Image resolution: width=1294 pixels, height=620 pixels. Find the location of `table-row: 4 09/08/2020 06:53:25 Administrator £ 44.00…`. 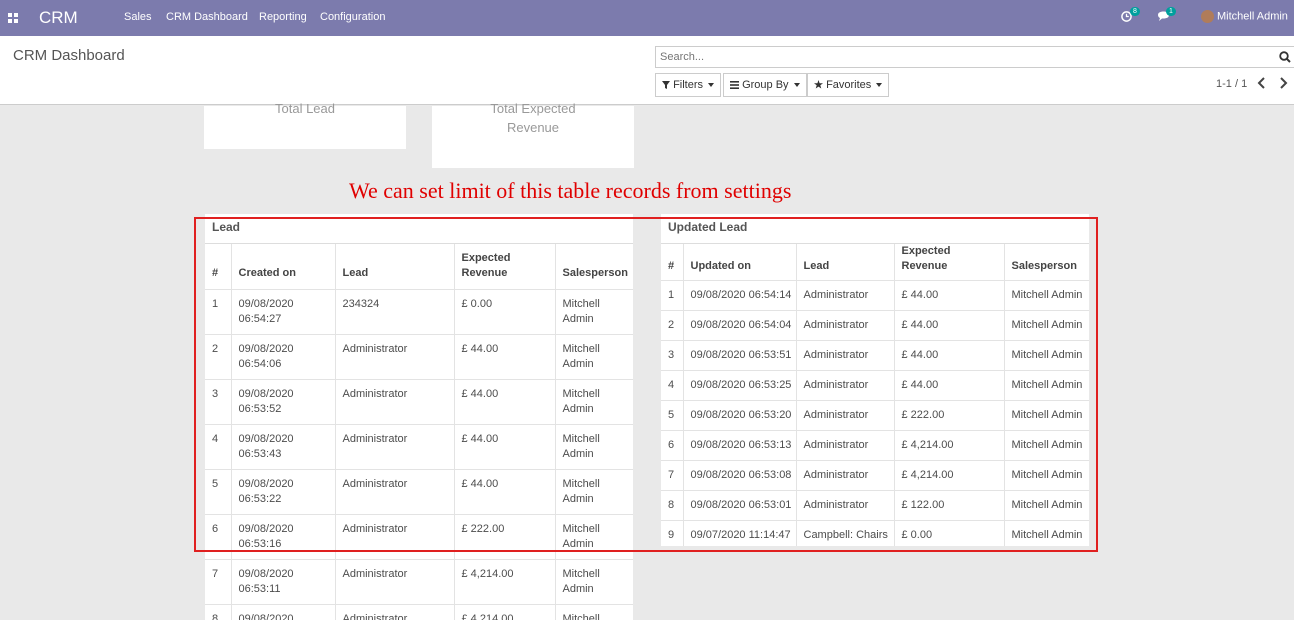

table-row: 4 09/08/2020 06:53:25 Administrator £ 44.00… is located at coordinates (875, 385).